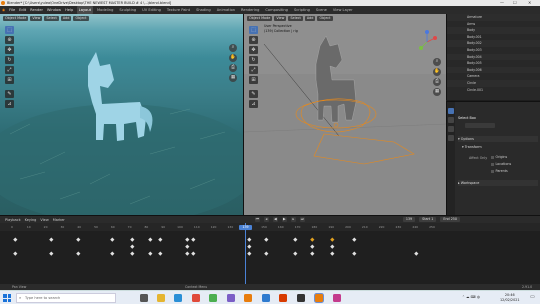 The image size is (540, 304). What do you see at coordinates (9, 60) in the screenshot?
I see `rotate-tool-icon: ↻` at bounding box center [9, 60].